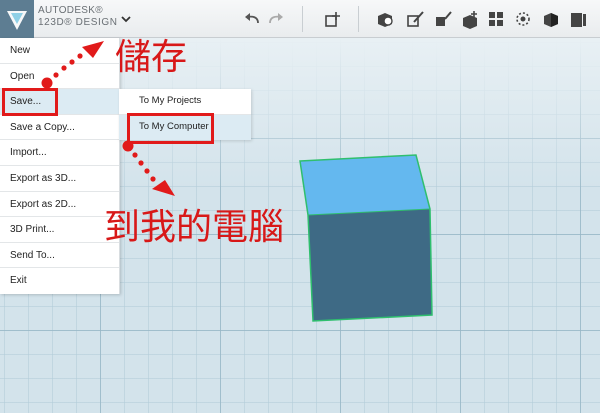 This screenshot has width=600, height=413. What do you see at coordinates (126, 19) in the screenshot?
I see `chevron-down-icon` at bounding box center [126, 19].